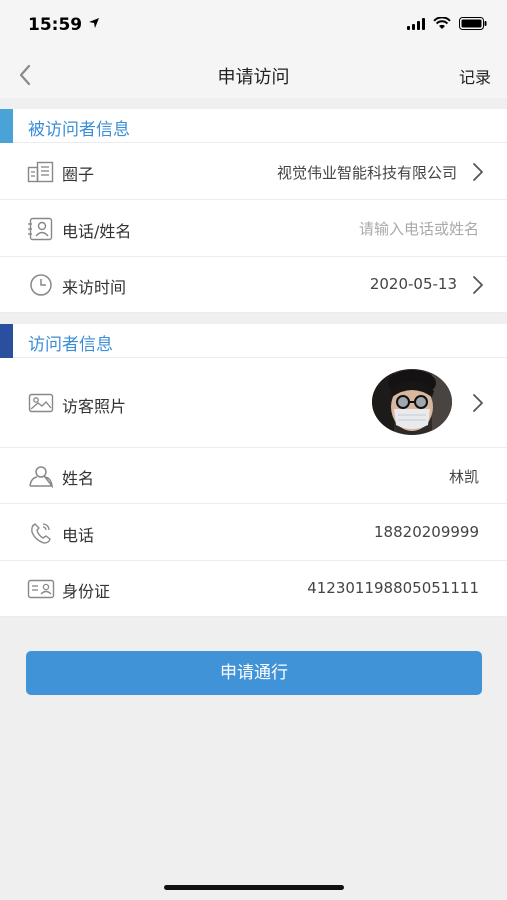 The height and width of the screenshot is (900, 507). What do you see at coordinates (366, 173) in the screenshot?
I see `circle-value: 视觉伟业智能科技有限公司` at bounding box center [366, 173].